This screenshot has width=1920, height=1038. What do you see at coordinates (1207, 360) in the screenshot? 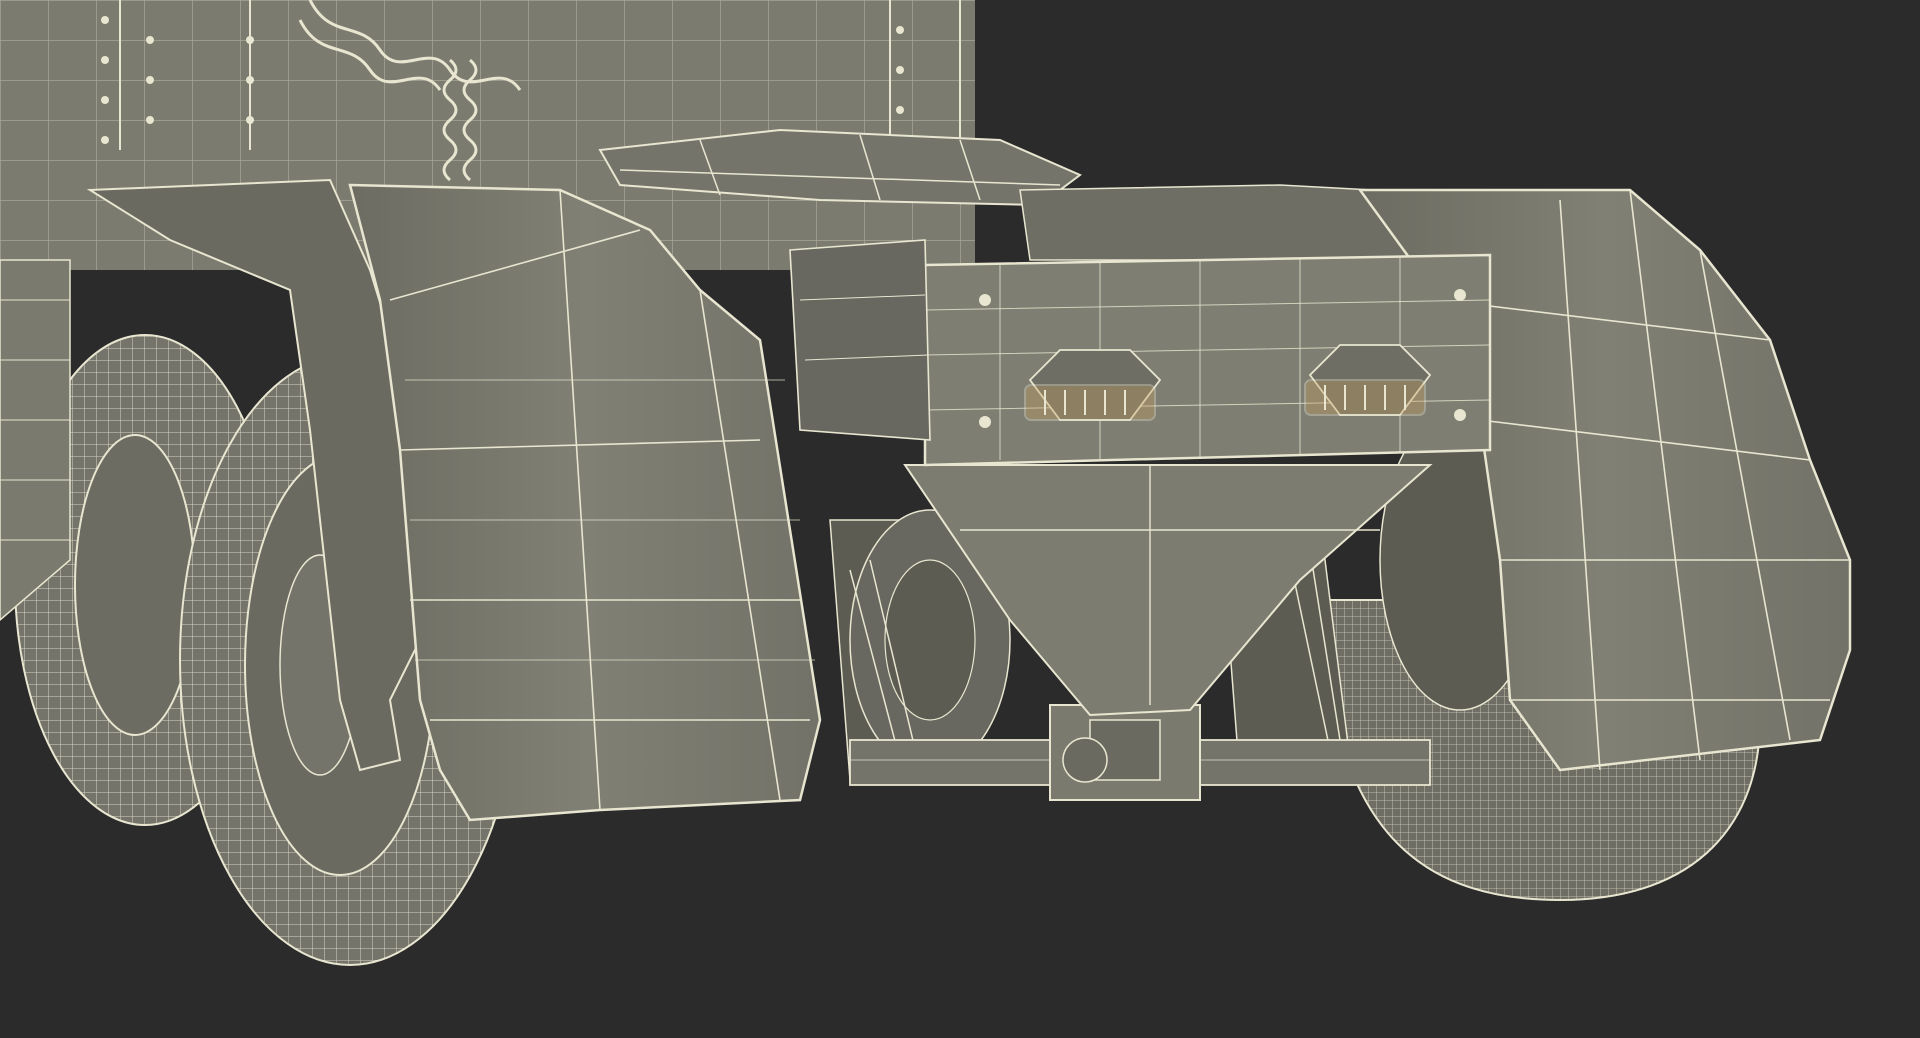
I see `rear-light-bar` at bounding box center [1207, 360].